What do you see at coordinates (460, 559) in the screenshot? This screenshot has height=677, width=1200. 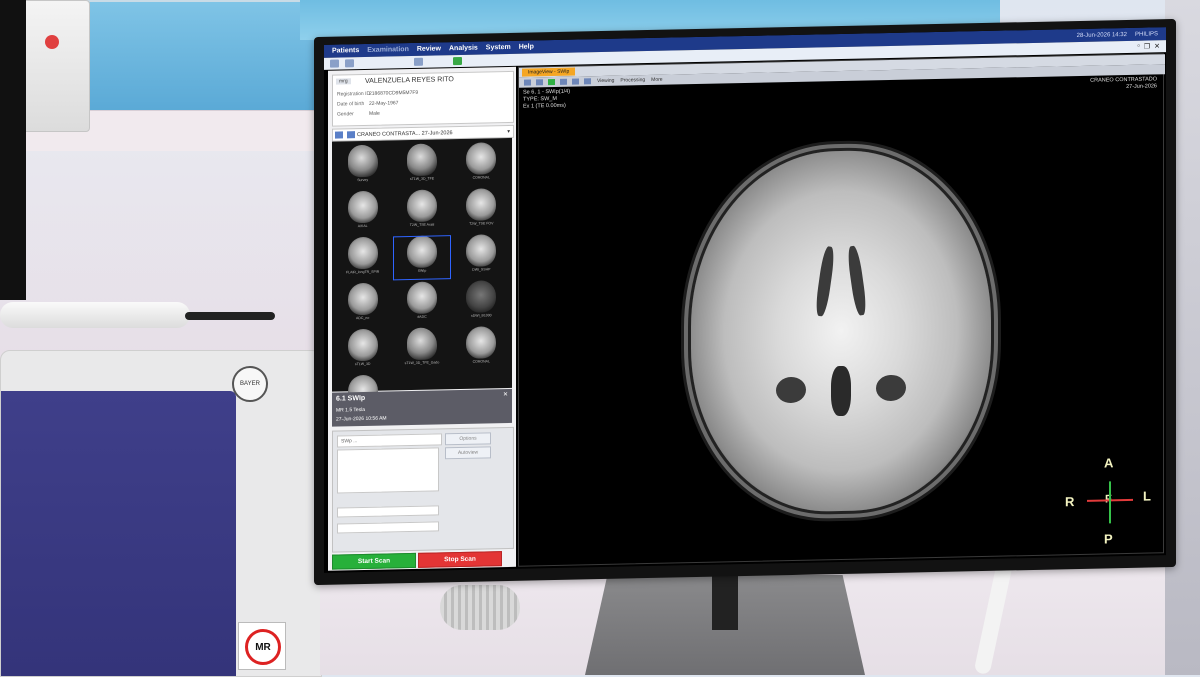 I see `stop-scan-button: Stop Scan` at bounding box center [460, 559].